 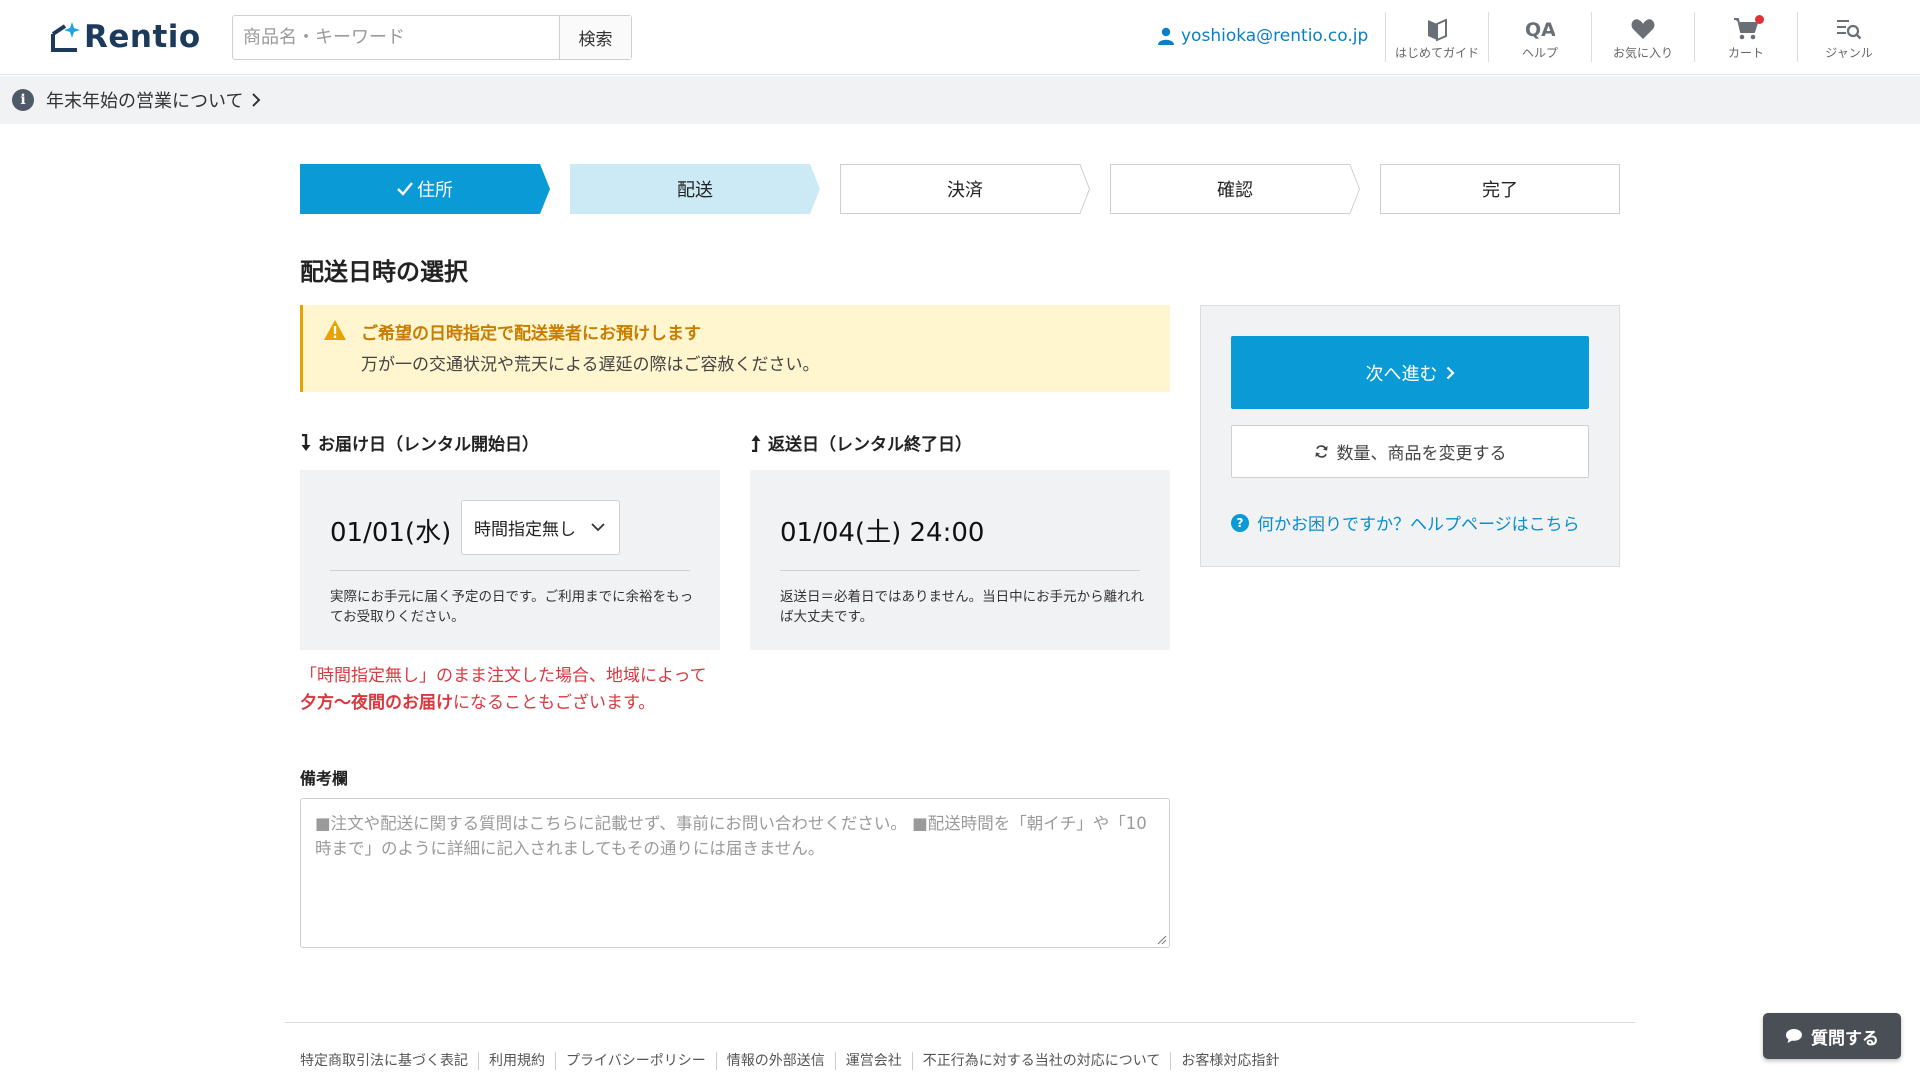 I want to click on ask-question-button: 質問する, so click(x=1832, y=1036).